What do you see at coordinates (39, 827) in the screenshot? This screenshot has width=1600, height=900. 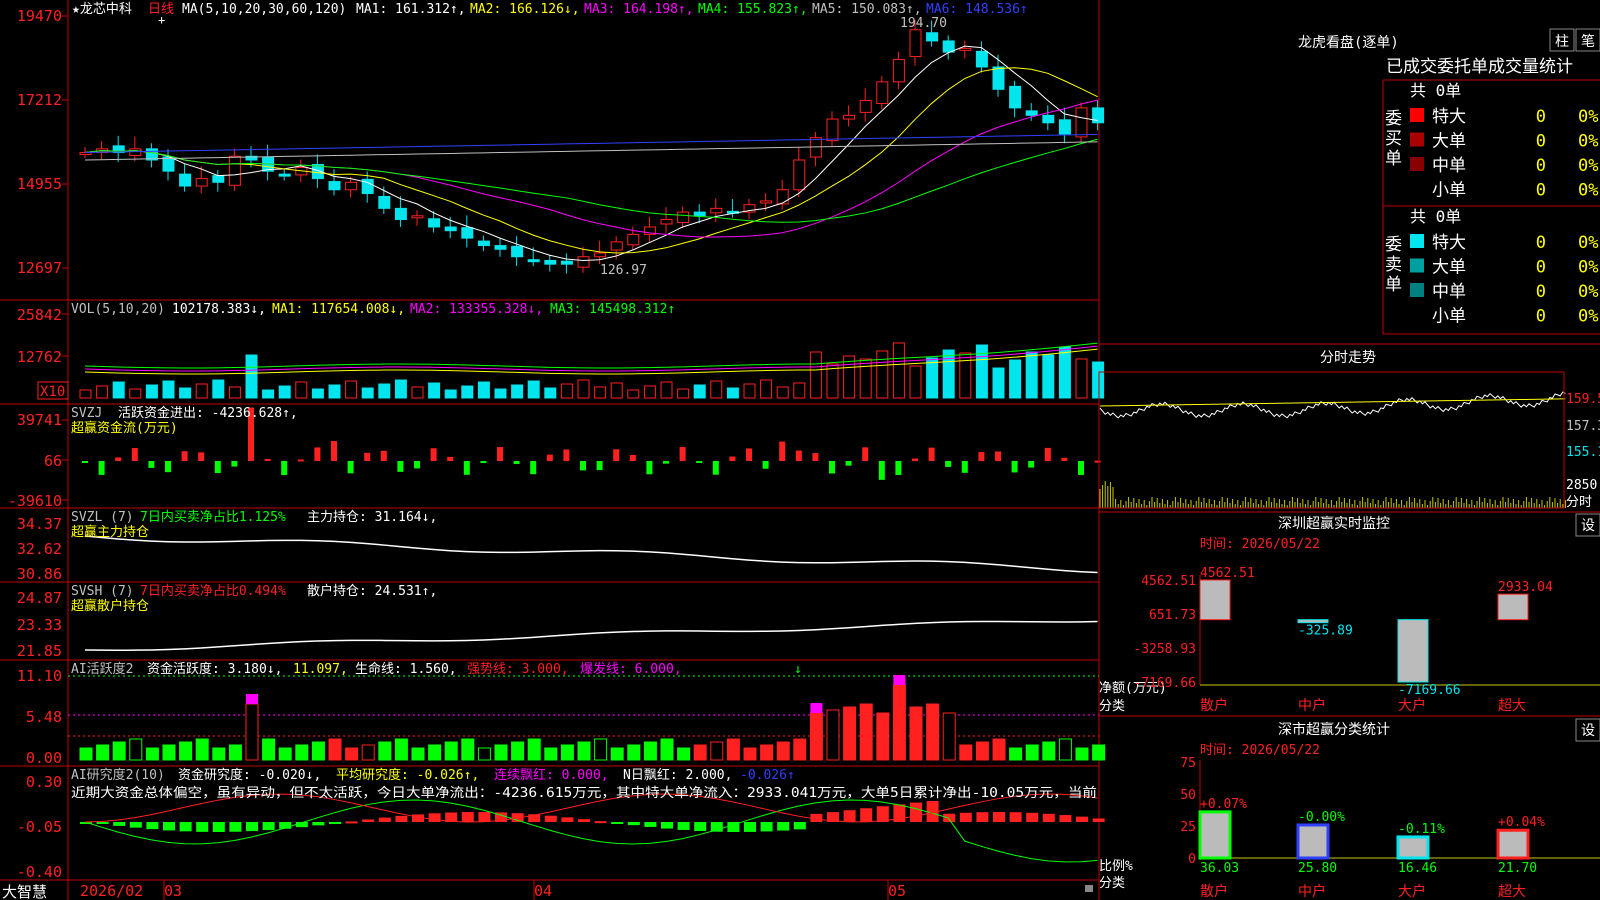 I see `ai-research-axis-label: -0.05` at bounding box center [39, 827].